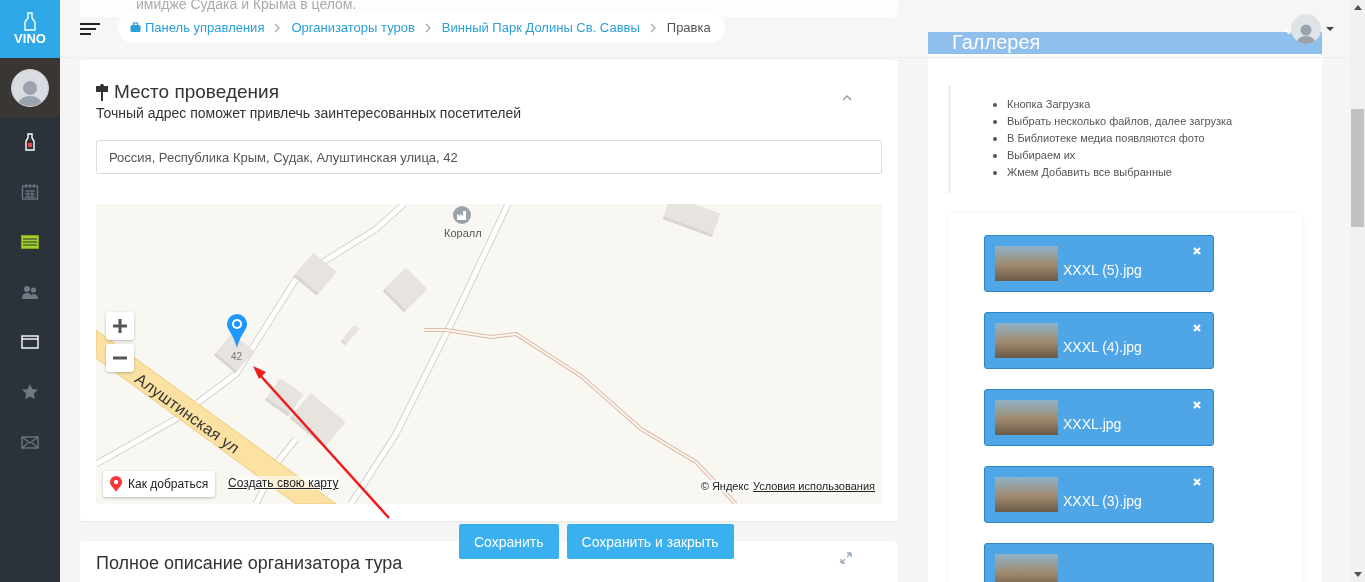 The image size is (1365, 582). Describe the element at coordinates (1102, 501) in the screenshot. I see `file-name: XXXL (3).jpg` at that location.